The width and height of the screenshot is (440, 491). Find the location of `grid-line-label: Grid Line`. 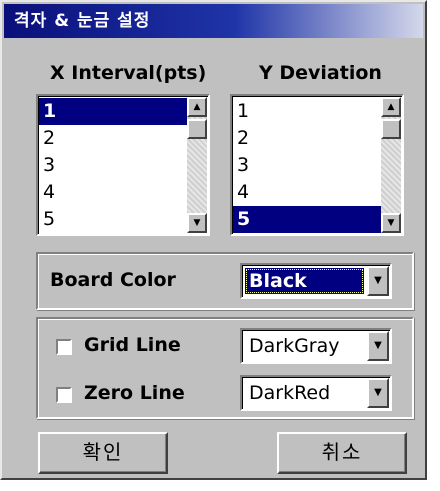

grid-line-label: Grid Line is located at coordinates (132, 345).